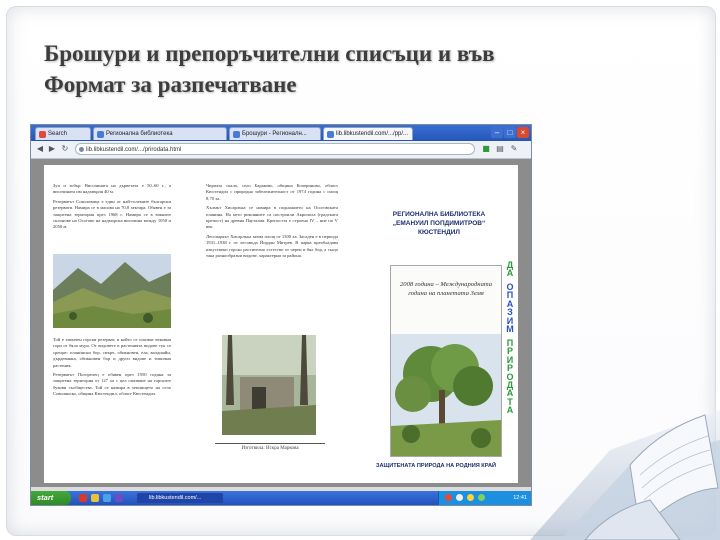 The height and width of the screenshot is (540, 720). Describe the element at coordinates (65, 149) in the screenshot. I see `reload-icon: ↻` at that location.